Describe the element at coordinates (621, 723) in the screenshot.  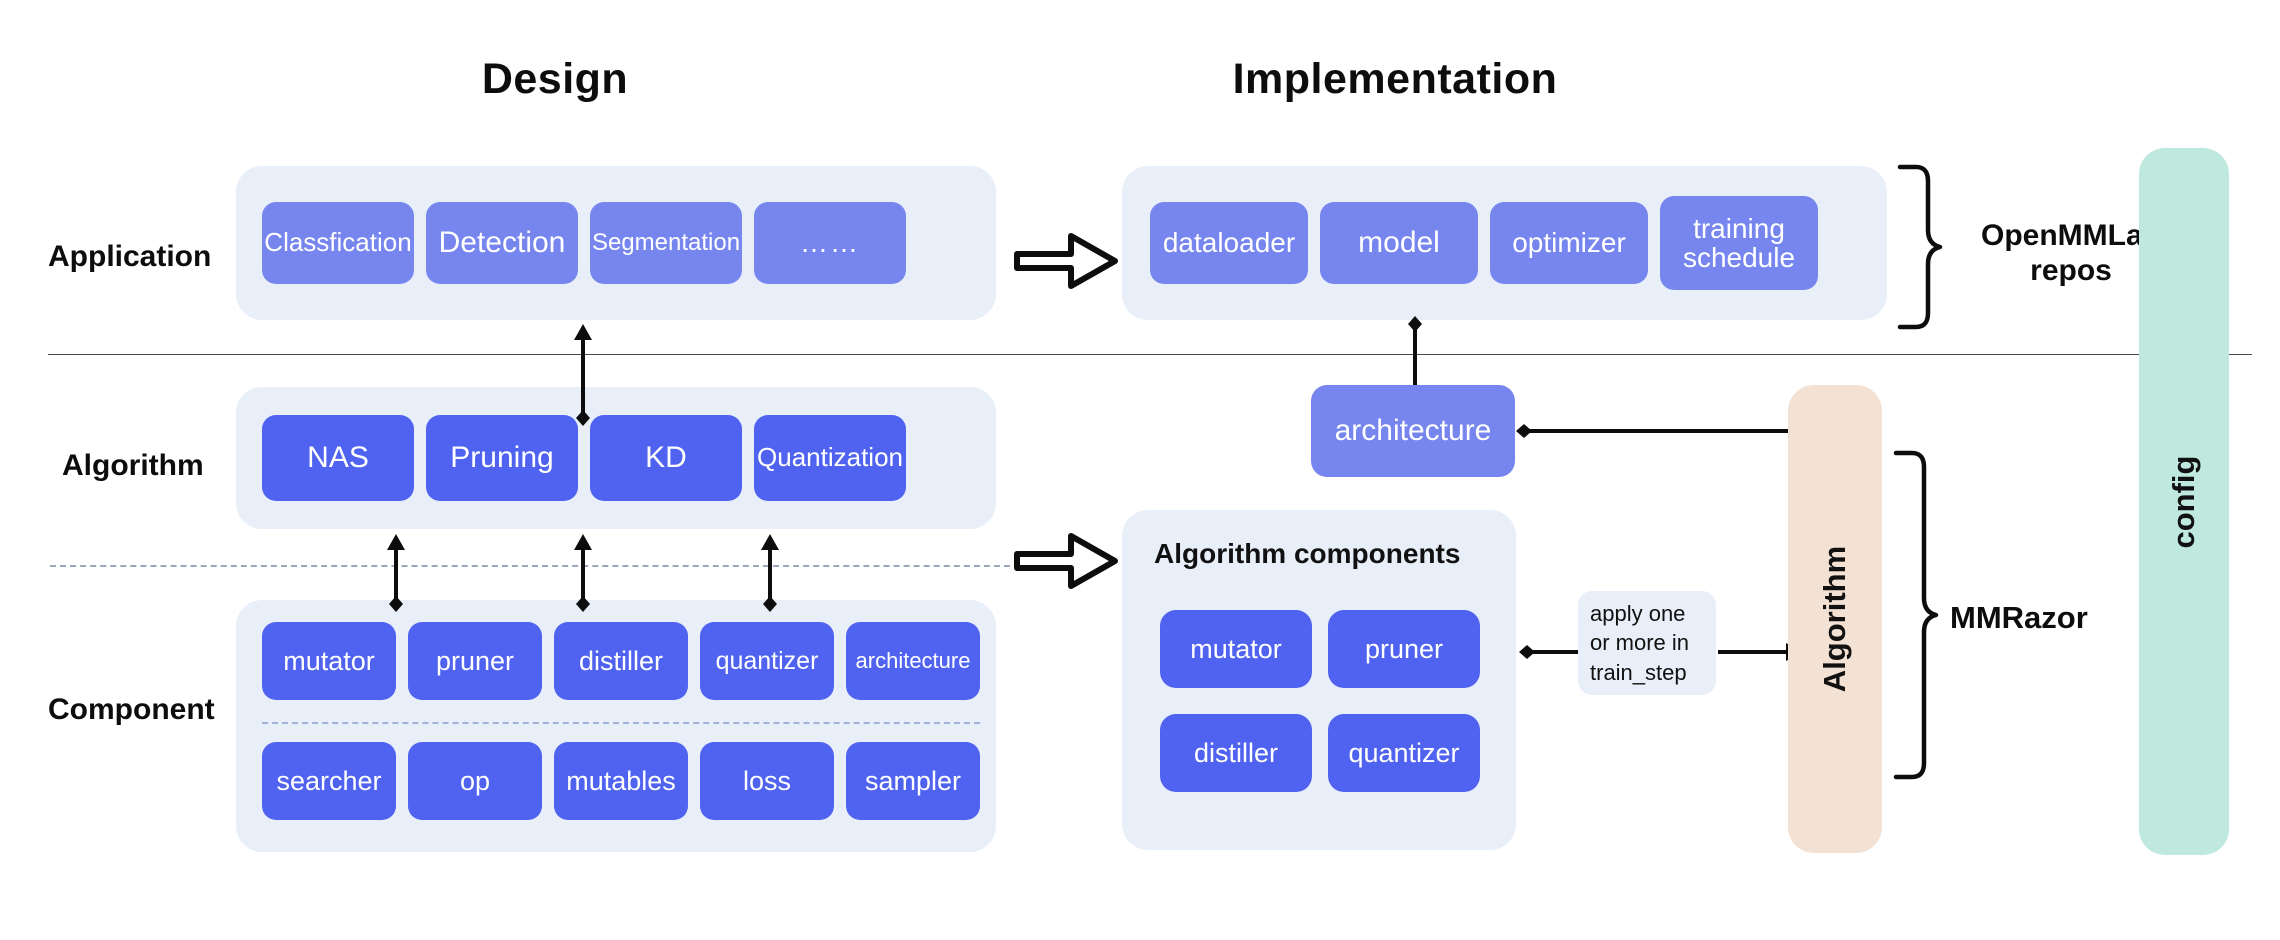
I see `component-panel-inner-divider` at that location.